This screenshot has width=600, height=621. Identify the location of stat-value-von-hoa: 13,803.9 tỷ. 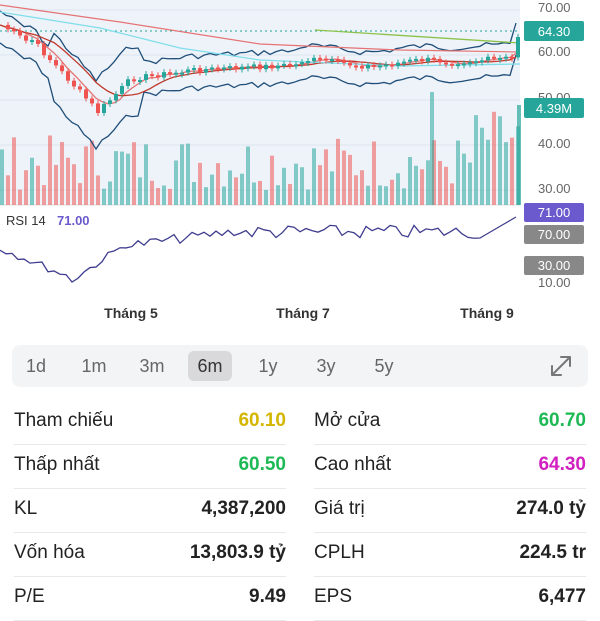
(237, 552).